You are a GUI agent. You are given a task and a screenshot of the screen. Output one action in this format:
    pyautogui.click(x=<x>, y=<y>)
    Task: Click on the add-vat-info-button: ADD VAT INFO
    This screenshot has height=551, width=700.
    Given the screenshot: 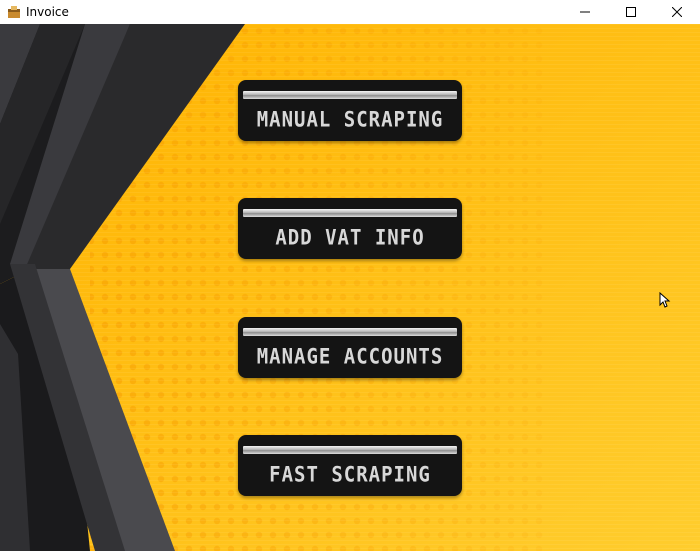 What is the action you would take?
    pyautogui.click(x=350, y=228)
    